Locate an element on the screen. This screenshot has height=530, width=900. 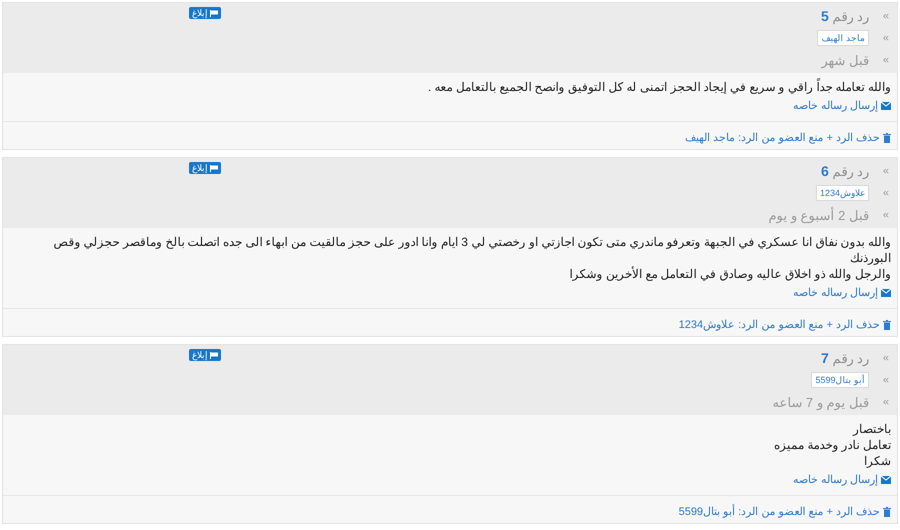
author-link: أبو بتال5599 is located at coordinates (840, 380).